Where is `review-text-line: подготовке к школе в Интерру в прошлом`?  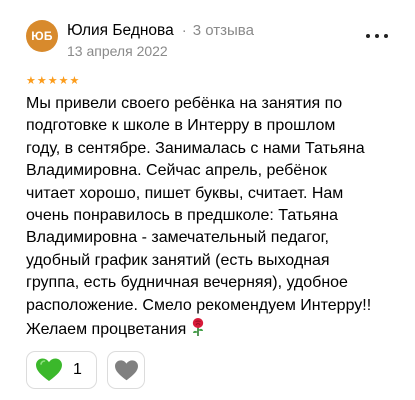
review-text-line: подготовке к школе в Интерру в прошлом is located at coordinates (181, 126).